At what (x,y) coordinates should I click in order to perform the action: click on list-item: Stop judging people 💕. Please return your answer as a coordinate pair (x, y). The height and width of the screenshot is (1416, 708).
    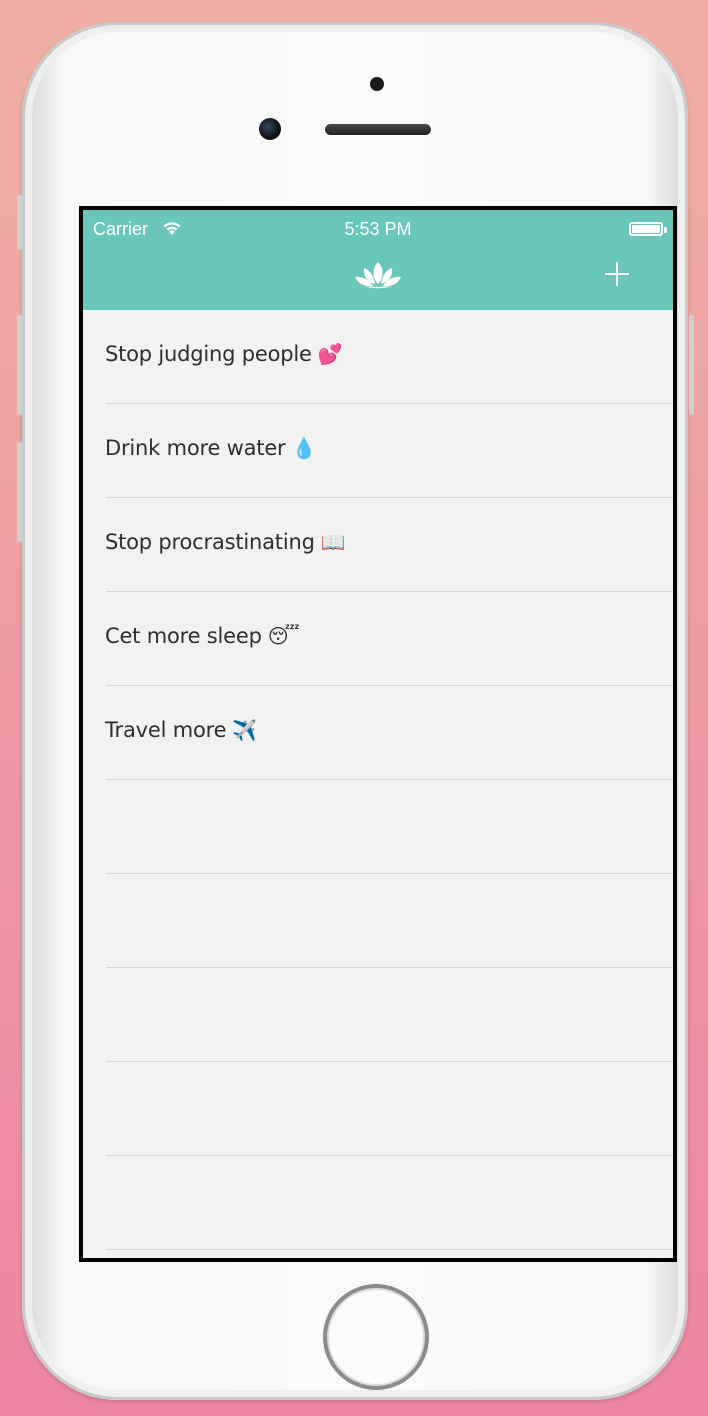
    Looking at the image, I should click on (378, 357).